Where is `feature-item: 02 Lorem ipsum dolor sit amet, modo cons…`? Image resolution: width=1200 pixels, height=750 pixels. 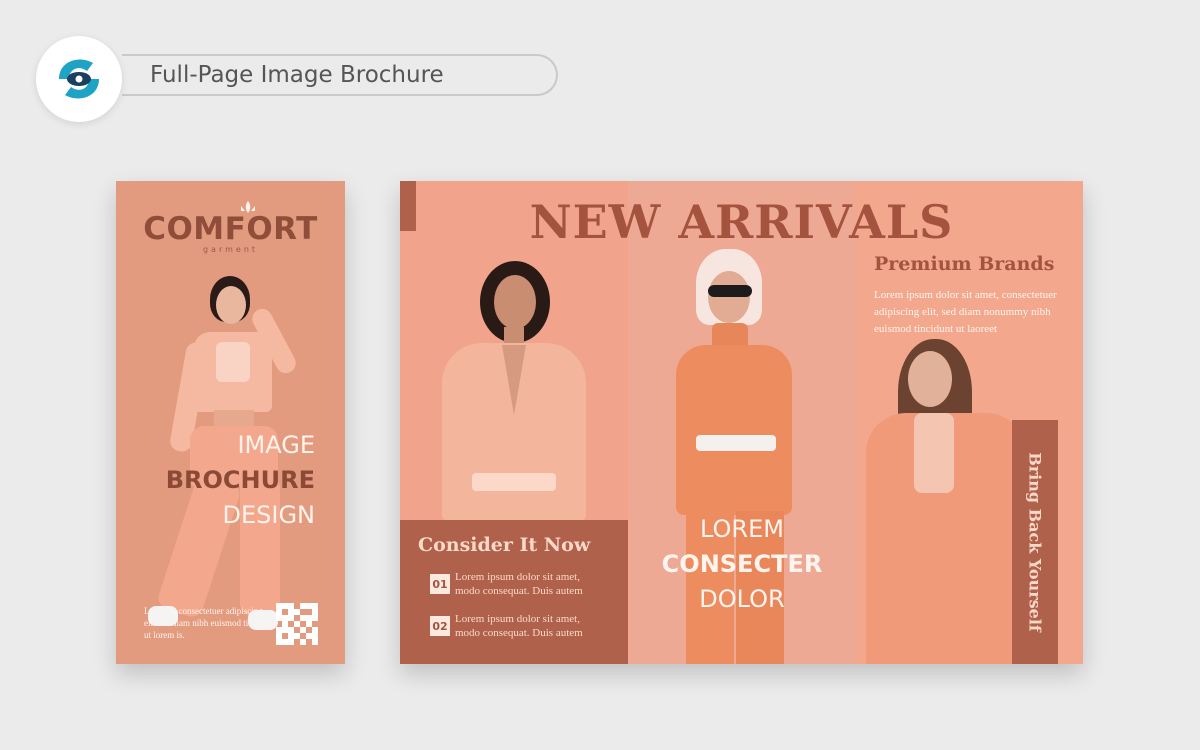 feature-item: 02 Lorem ipsum dolor sit amet, modo cons… is located at coordinates (517, 626).